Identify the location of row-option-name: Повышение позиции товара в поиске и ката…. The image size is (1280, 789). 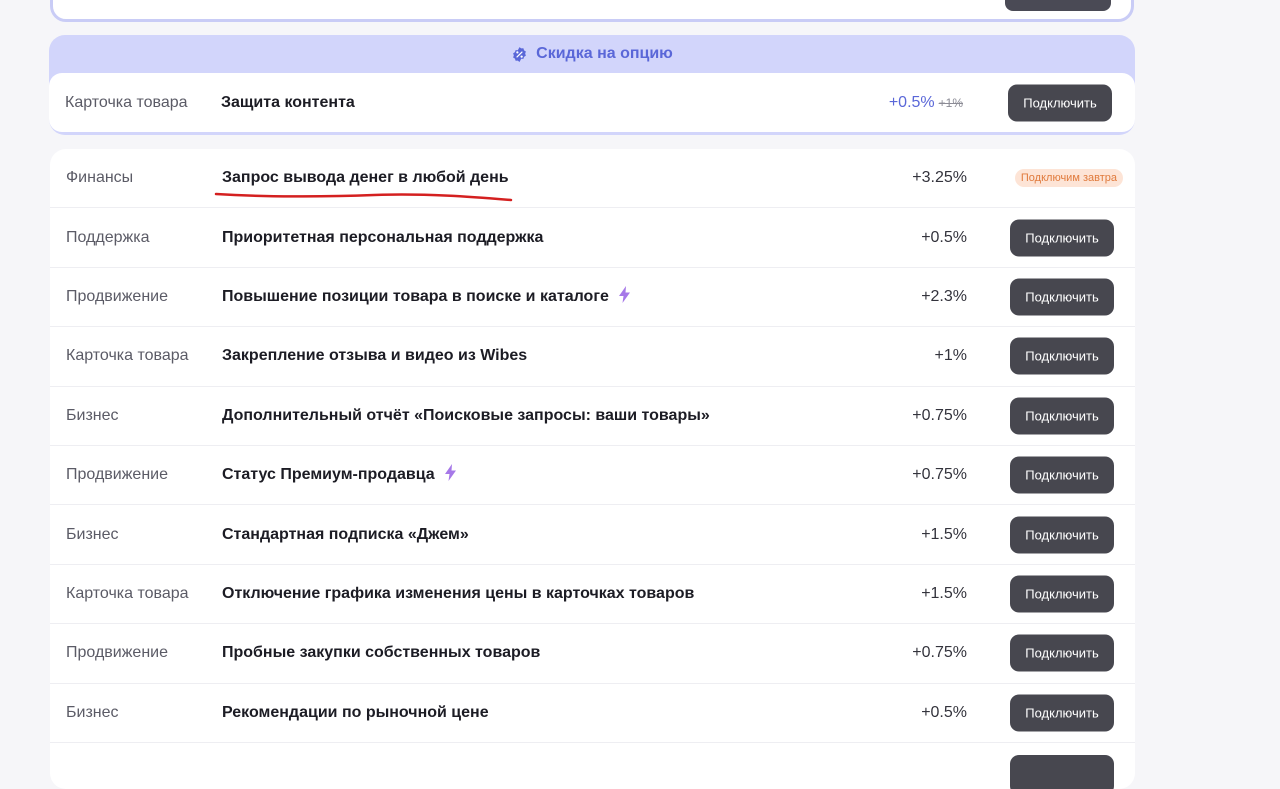
(426, 296).